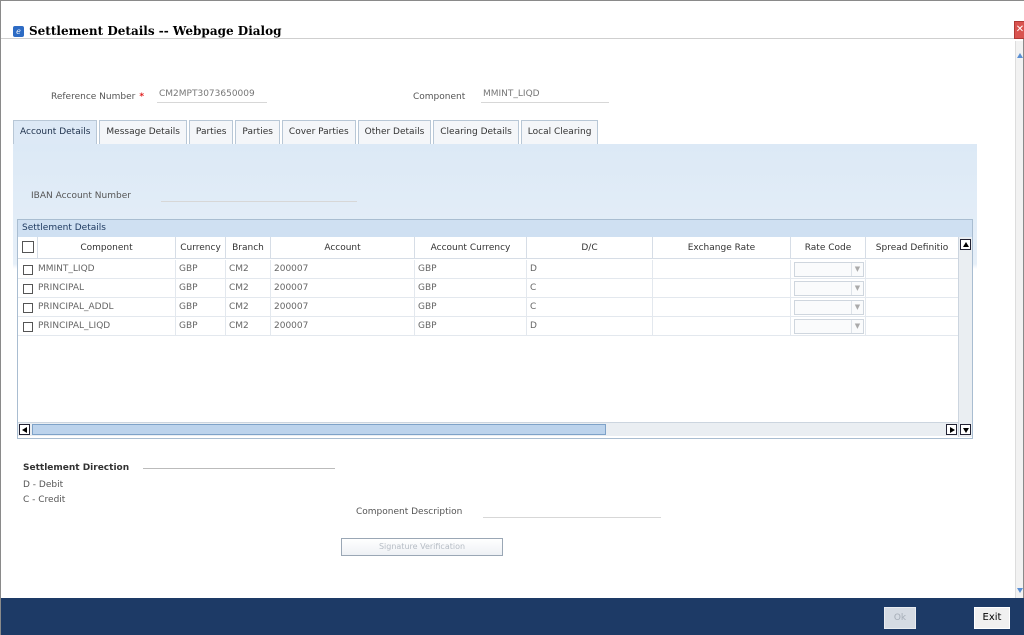  Describe the element at coordinates (512, 616) in the screenshot. I see `dialog-footer: Ok Exit` at that location.